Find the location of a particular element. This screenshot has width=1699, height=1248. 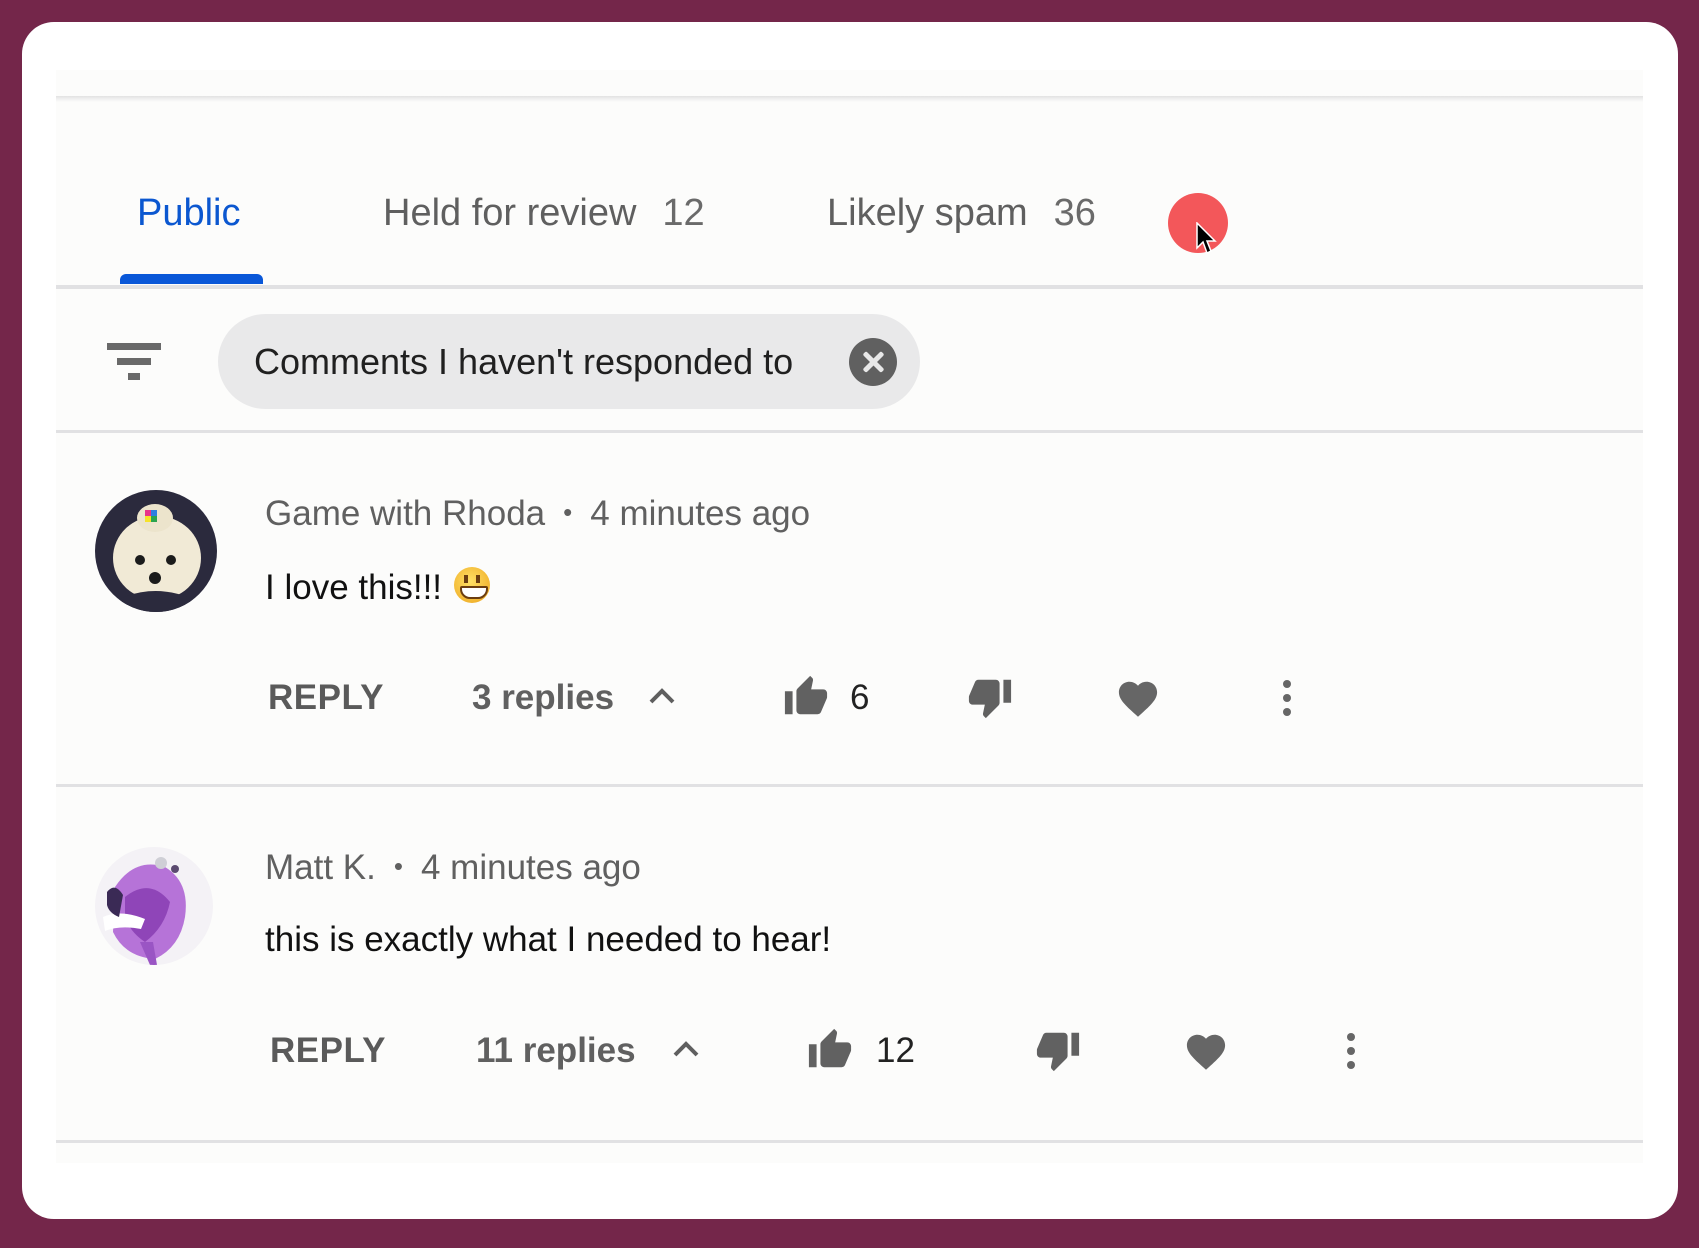

tab-label: Likely spam is located at coordinates (927, 213).